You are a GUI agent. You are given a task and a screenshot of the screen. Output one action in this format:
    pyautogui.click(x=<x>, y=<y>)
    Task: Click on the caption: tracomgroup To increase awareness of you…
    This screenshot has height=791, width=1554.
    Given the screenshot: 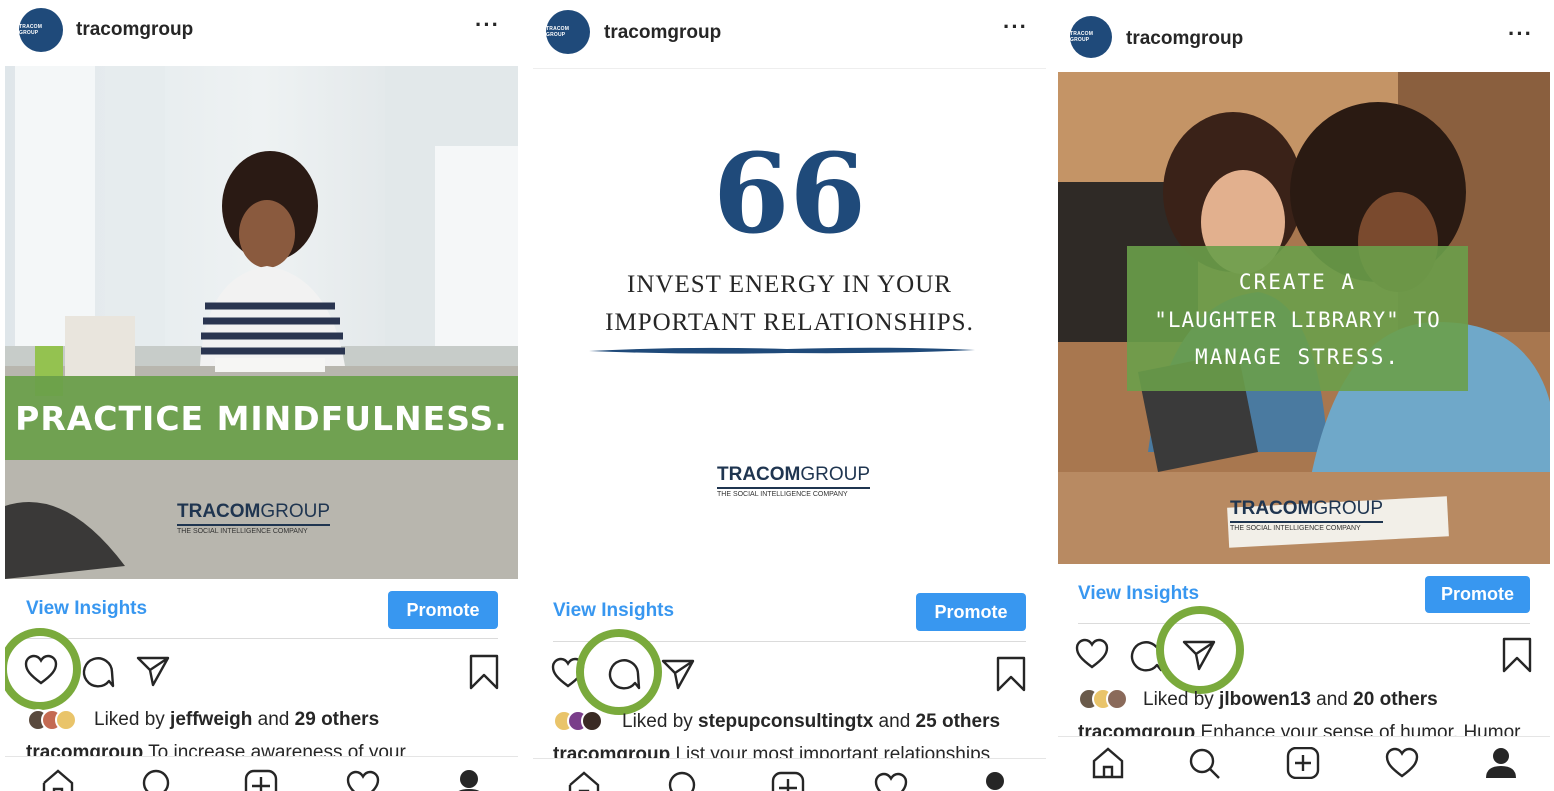 What is the action you would take?
    pyautogui.click(x=266, y=749)
    